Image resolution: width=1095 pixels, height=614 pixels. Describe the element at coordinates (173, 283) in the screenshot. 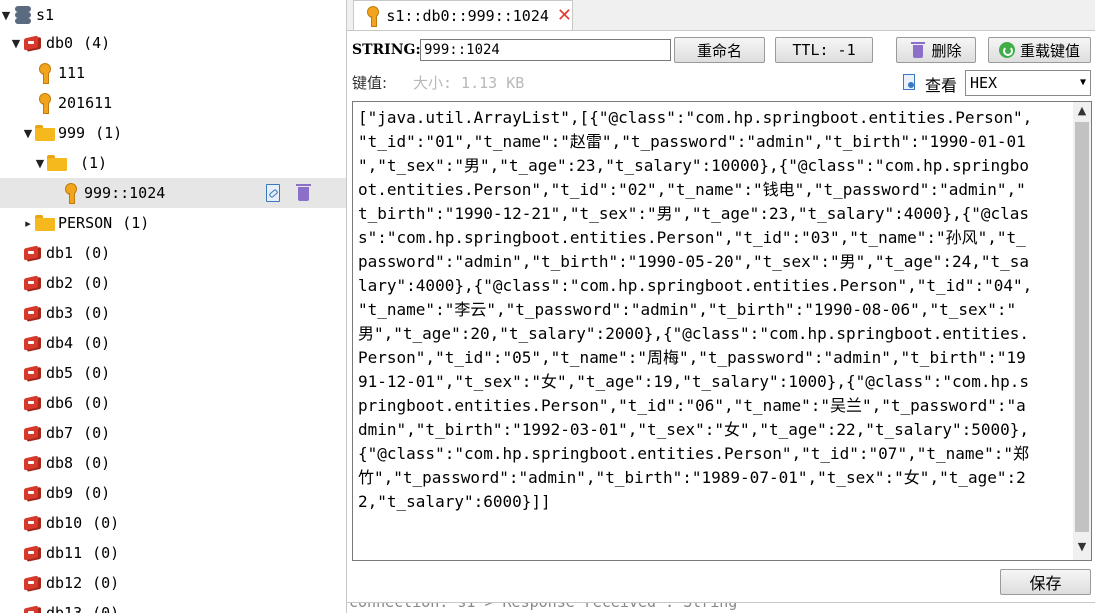

I see `tree-db-row: db2 (0)` at that location.